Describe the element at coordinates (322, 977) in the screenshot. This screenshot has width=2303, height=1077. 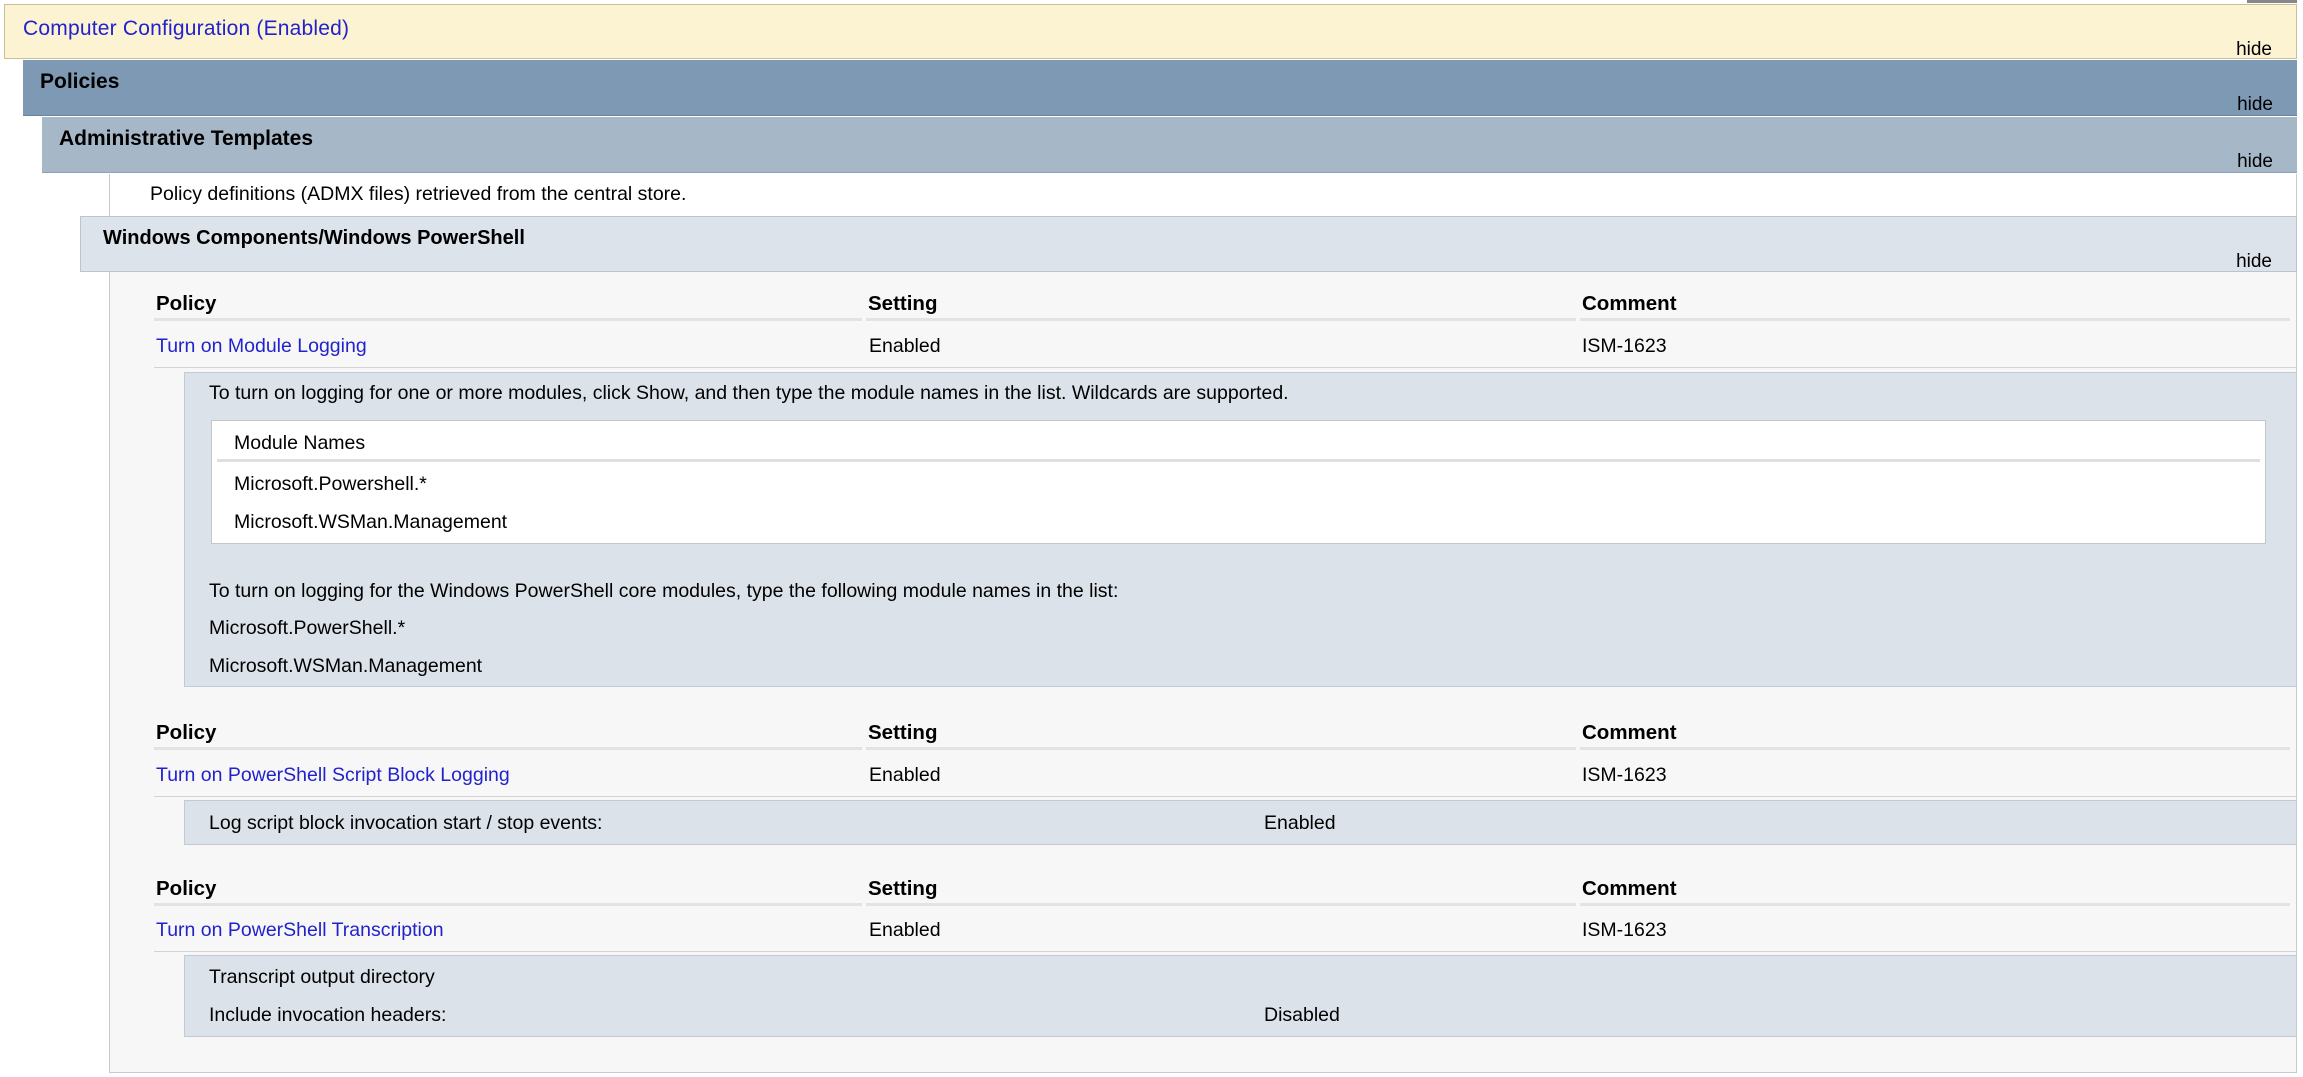
I see `transcript-output-directory-label: Transcript output directory` at that location.